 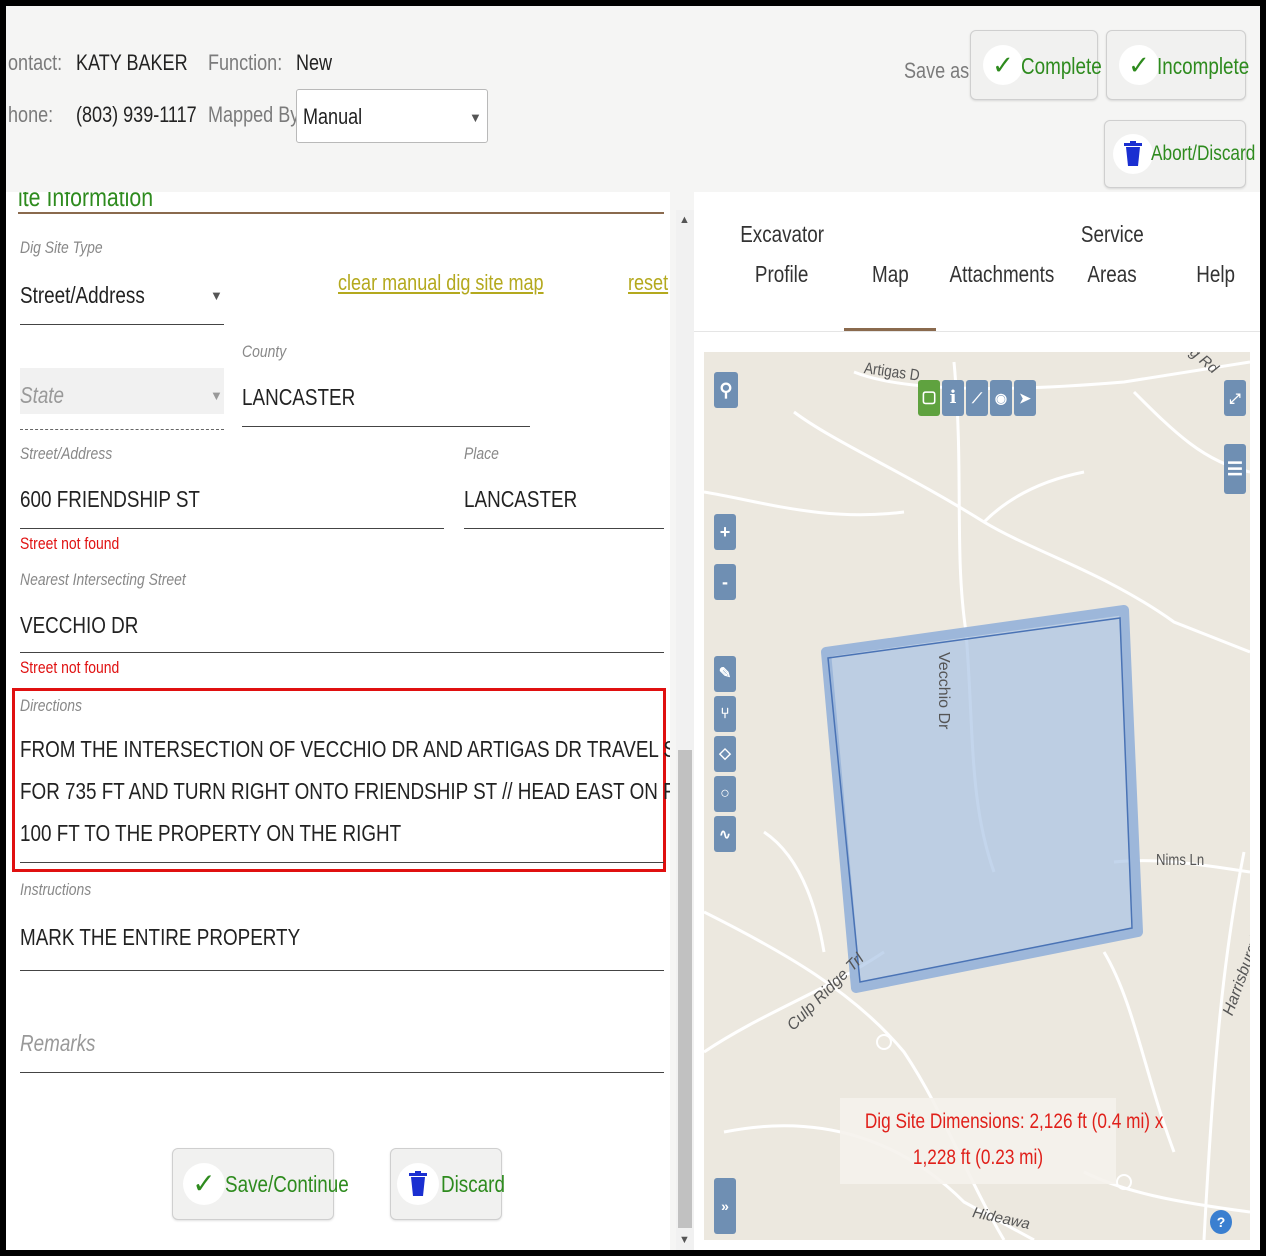 What do you see at coordinates (564, 528) in the screenshot?
I see `place-underline` at bounding box center [564, 528].